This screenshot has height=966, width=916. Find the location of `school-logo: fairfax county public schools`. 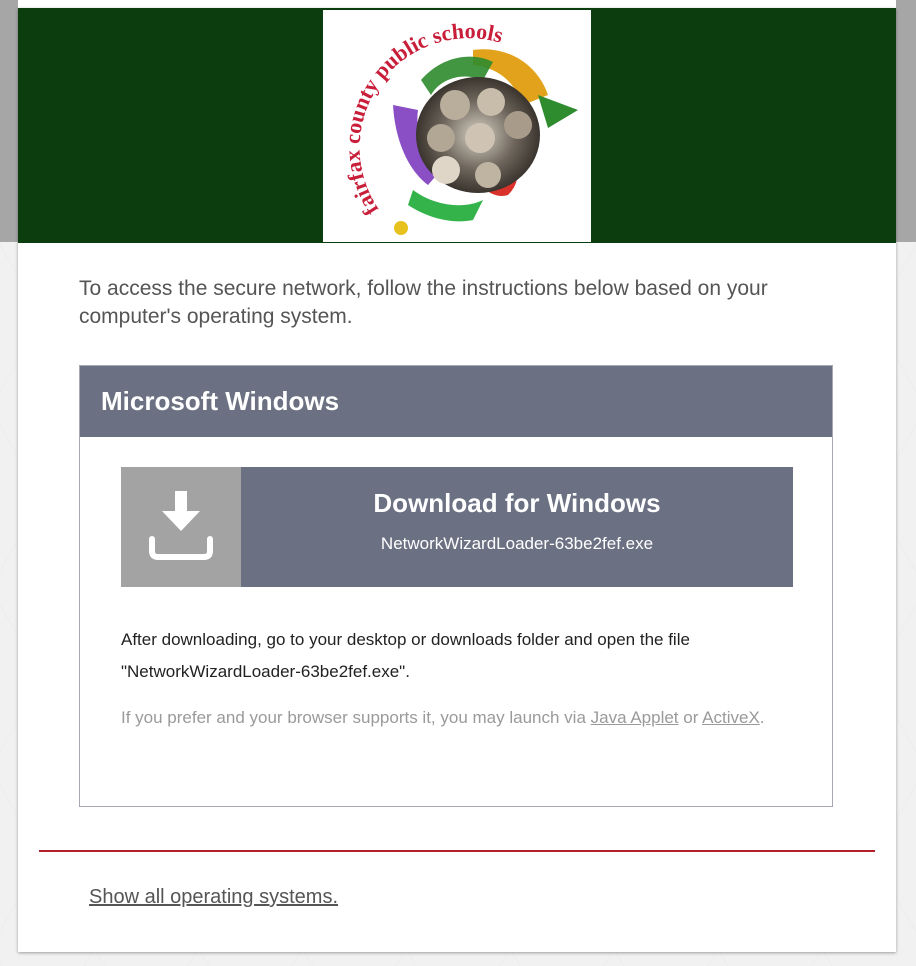

school-logo: fairfax county public schools is located at coordinates (457, 126).